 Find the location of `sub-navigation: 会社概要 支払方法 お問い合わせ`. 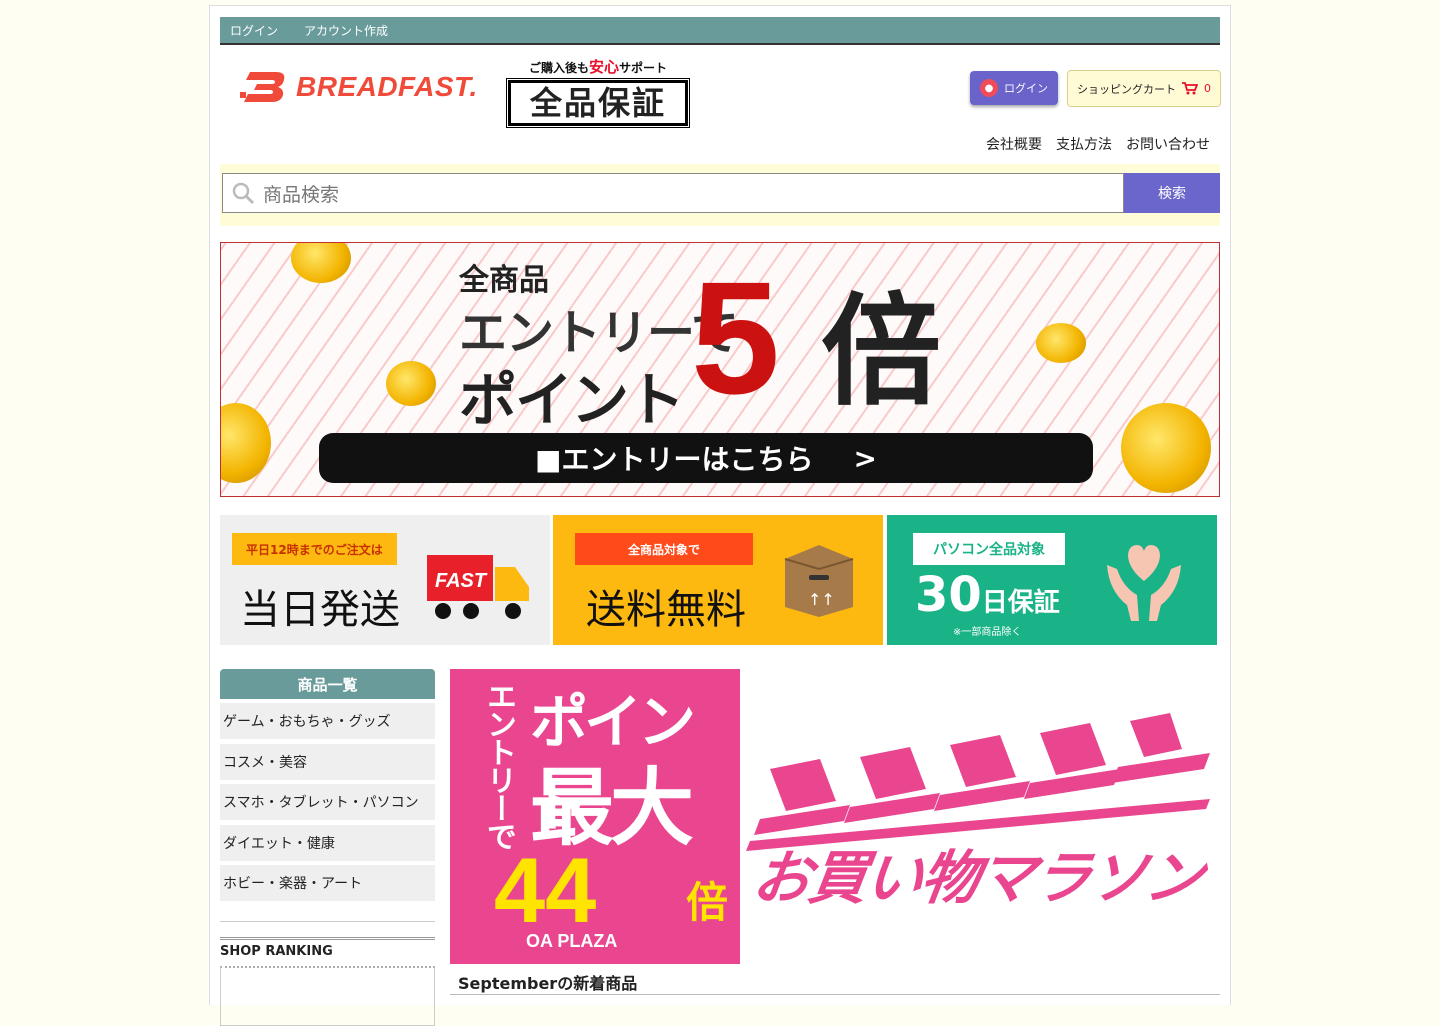

sub-navigation: 会社概要 支払方法 お問い合わせ is located at coordinates (1098, 144).